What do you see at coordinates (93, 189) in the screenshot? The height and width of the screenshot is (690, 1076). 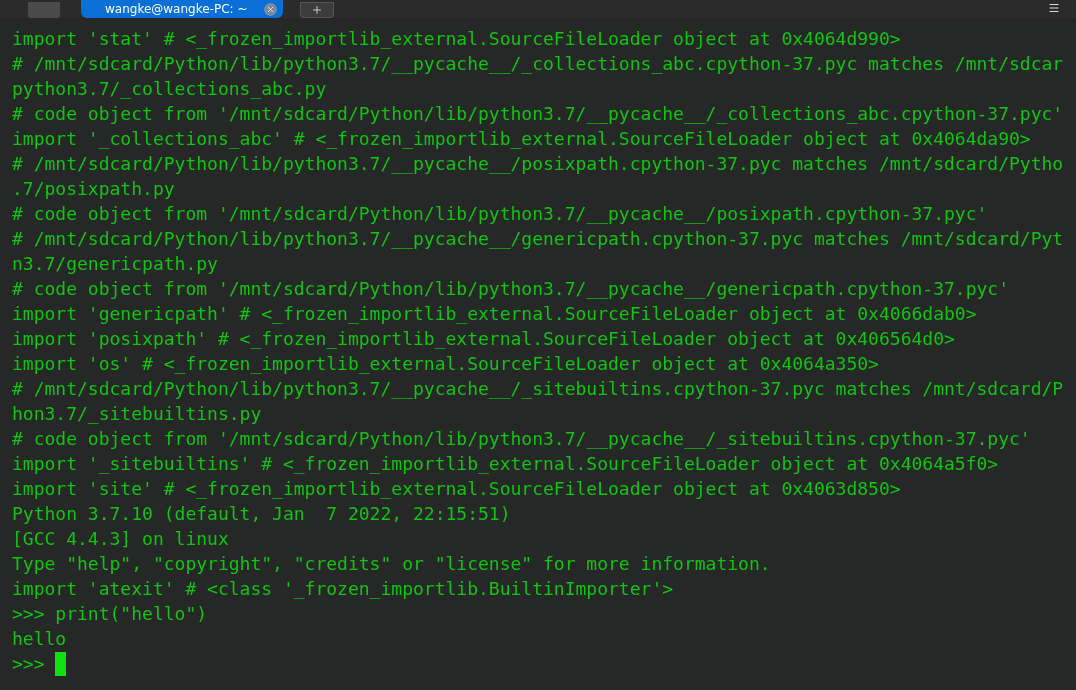 I see `output-line: .7/posixpath.py` at bounding box center [93, 189].